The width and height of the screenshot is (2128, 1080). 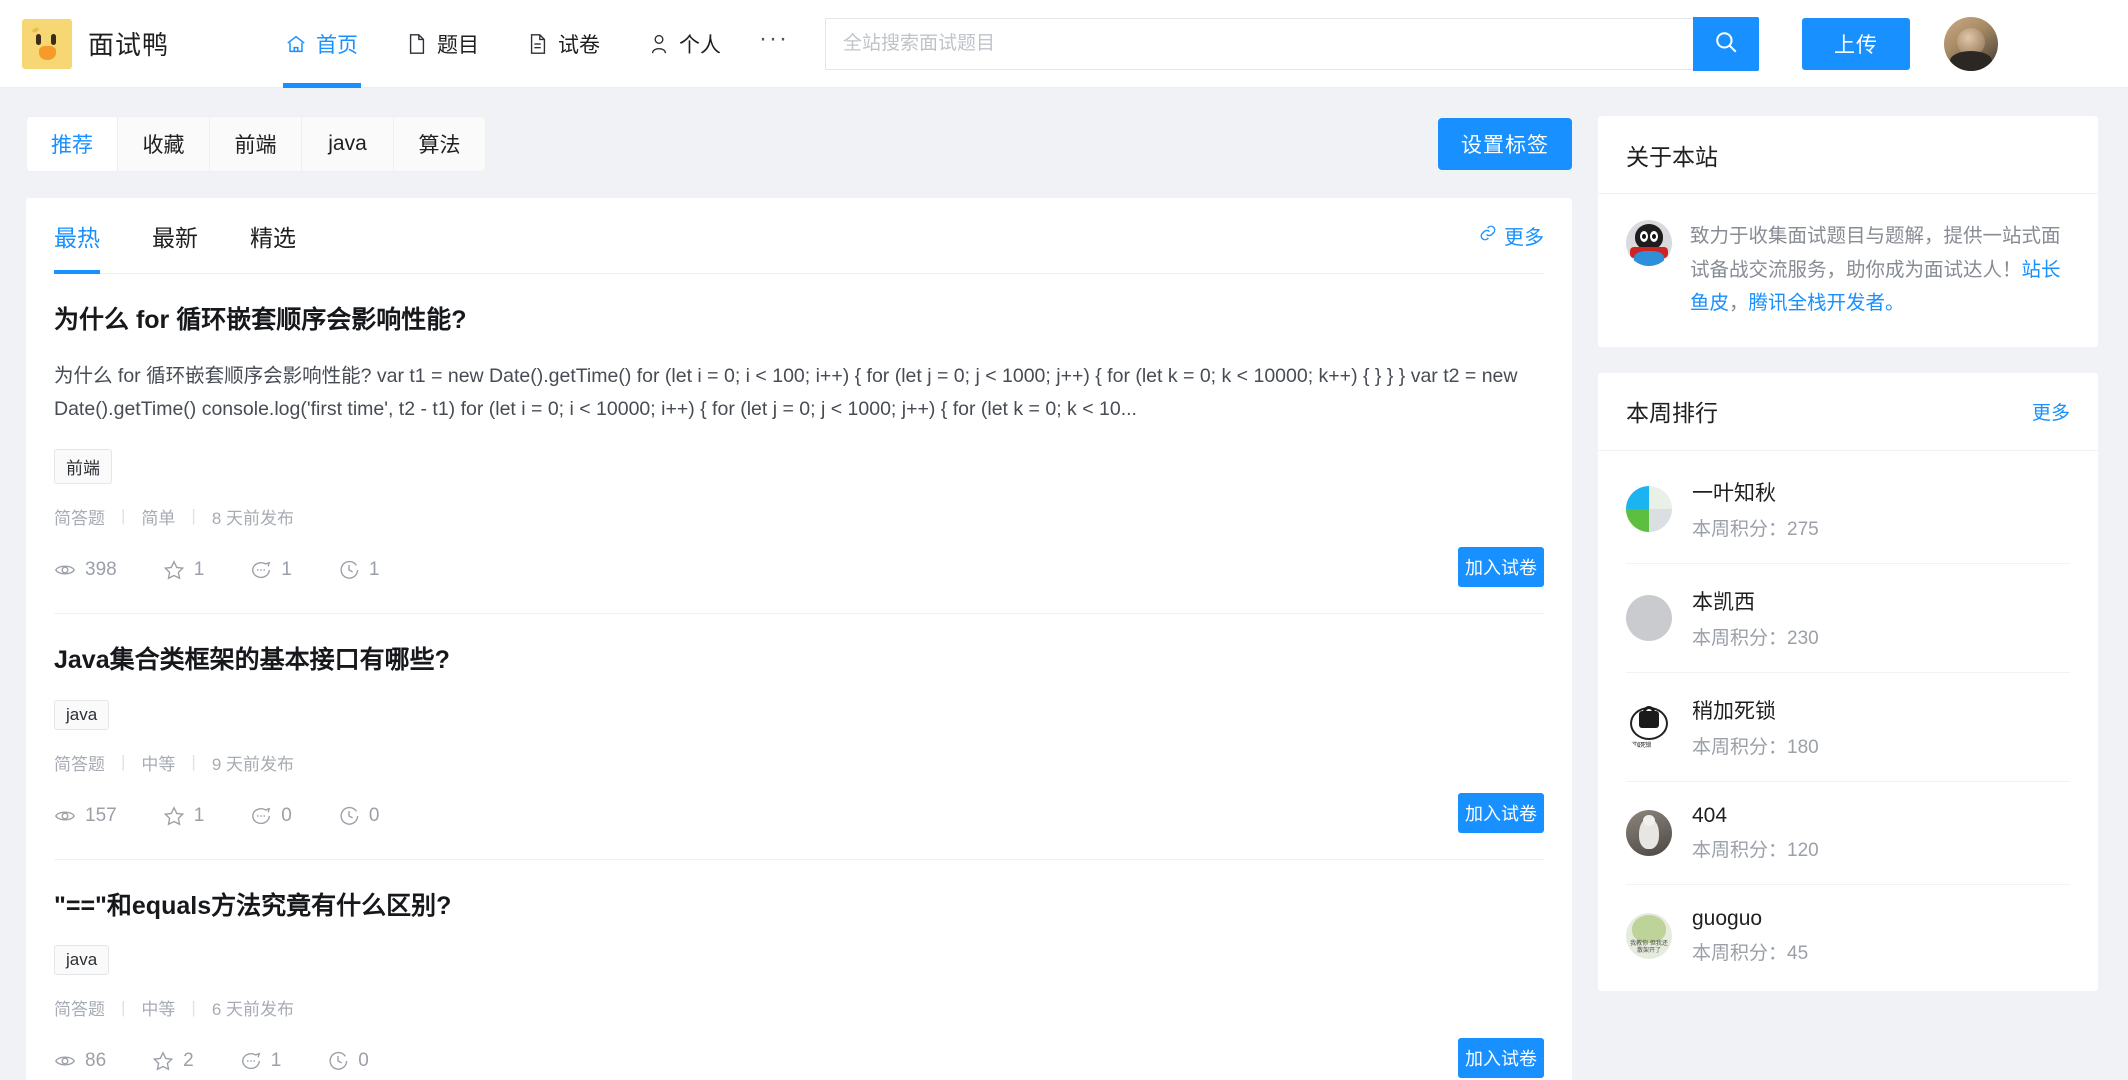 I want to click on nav-item-personal: 个人, so click(x=684, y=44).